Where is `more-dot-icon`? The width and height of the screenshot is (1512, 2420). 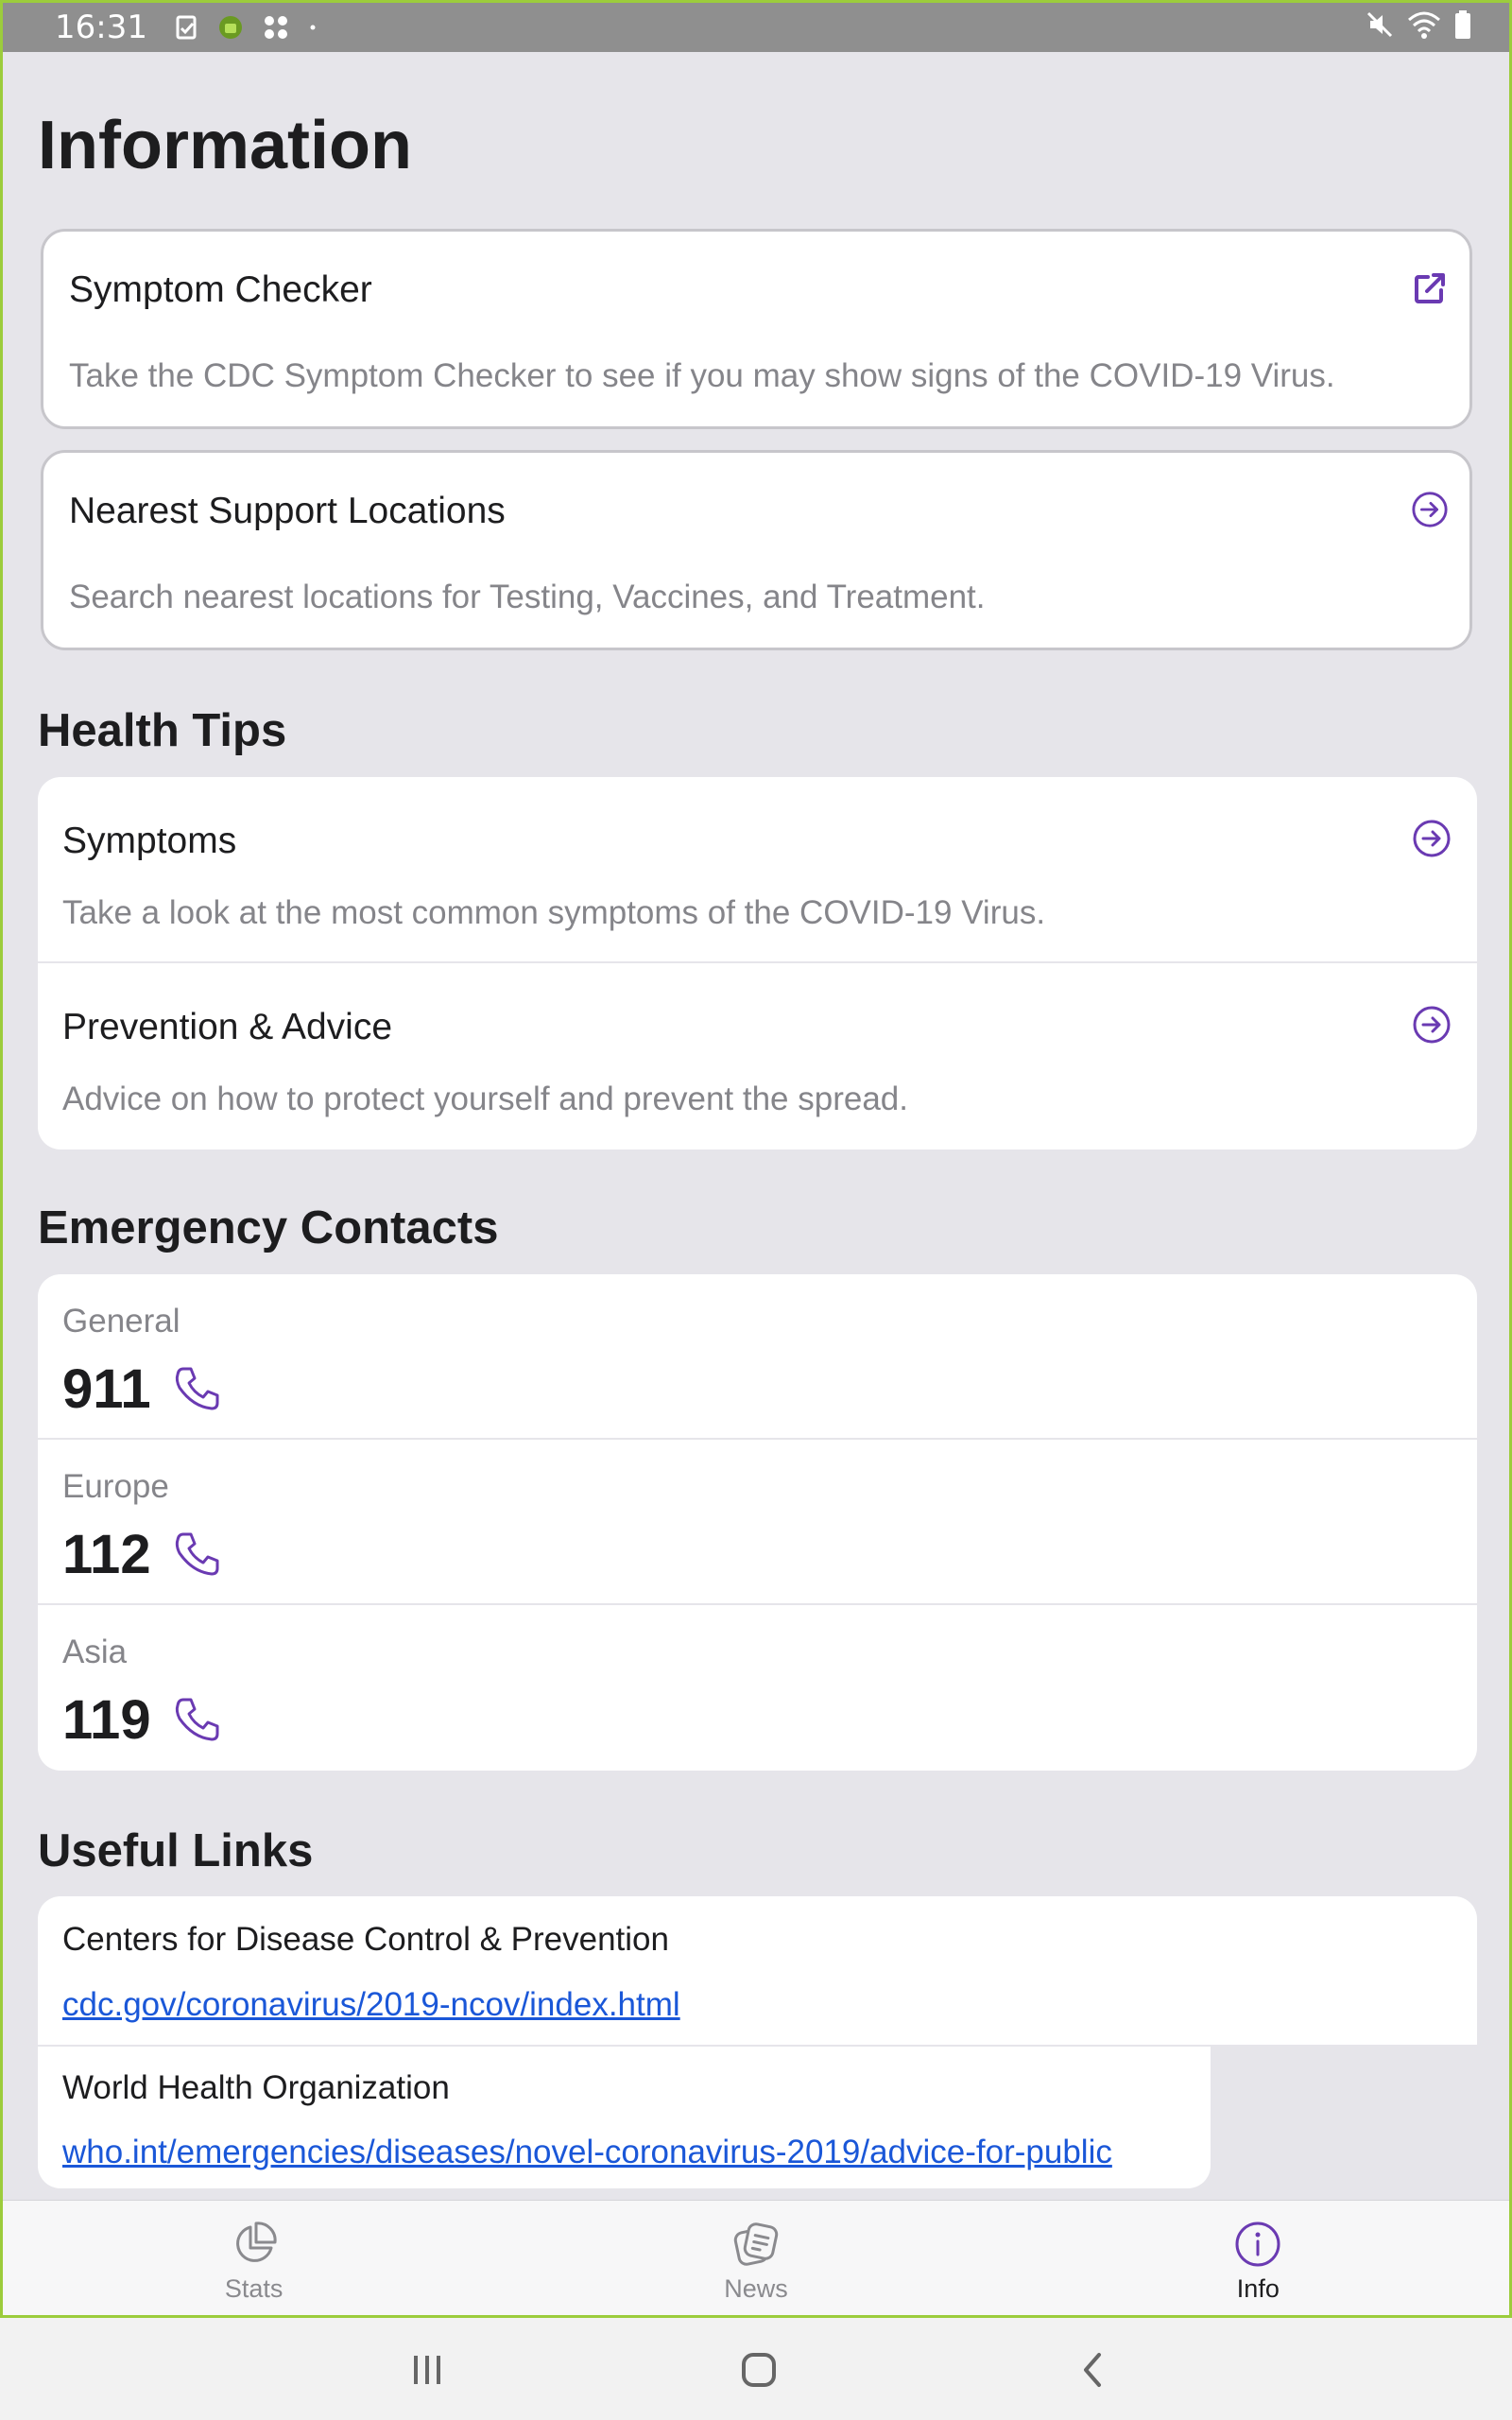
more-dot-icon is located at coordinates (313, 28).